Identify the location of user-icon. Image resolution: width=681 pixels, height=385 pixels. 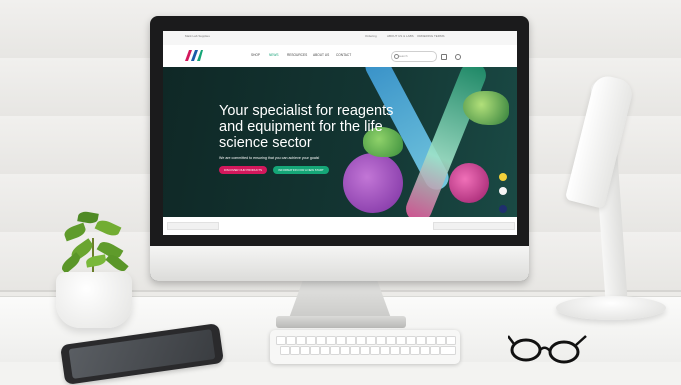
(458, 57).